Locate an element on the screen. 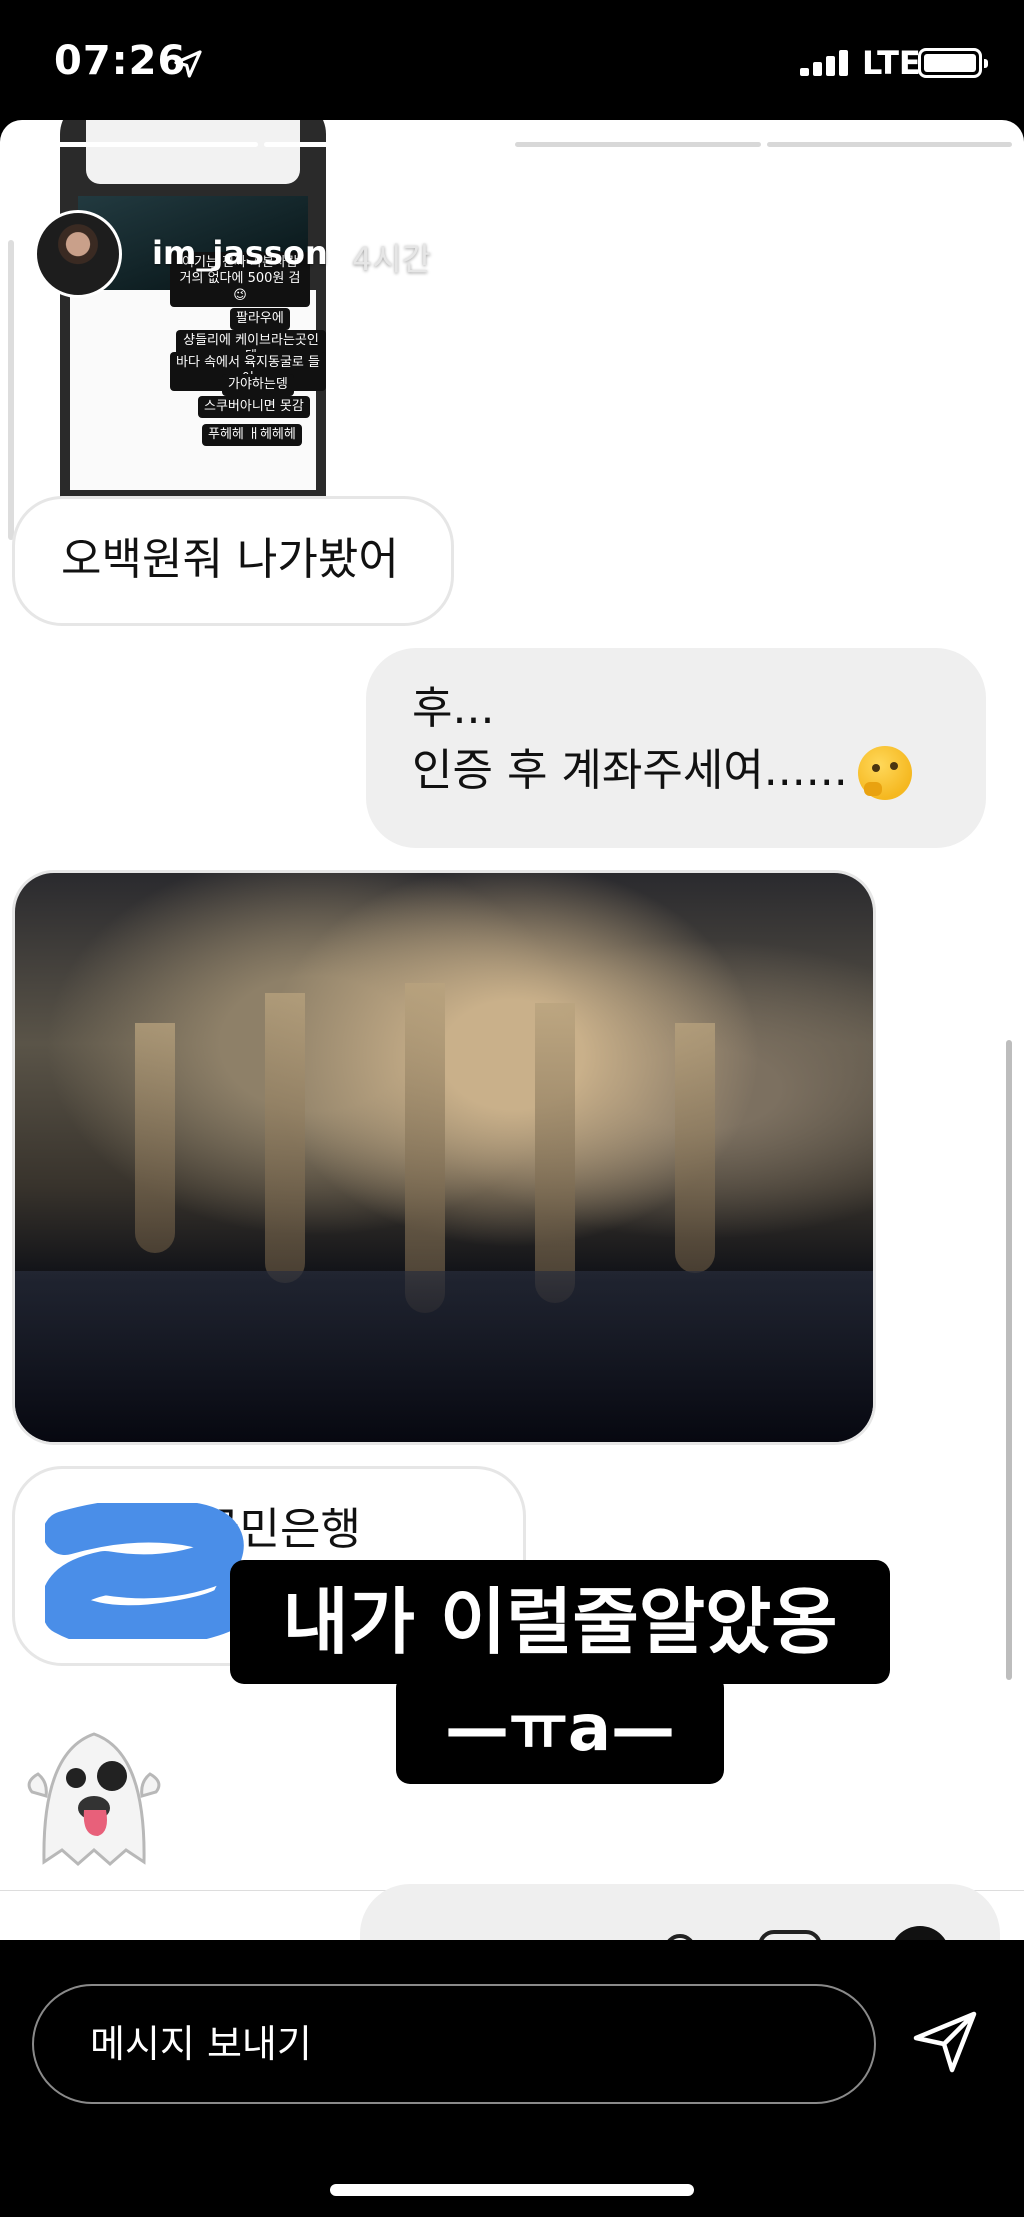 This screenshot has width=1024, height=2217. embedded-caption: 푸헤헤 ㅐ헤헤헤 is located at coordinates (252, 435).